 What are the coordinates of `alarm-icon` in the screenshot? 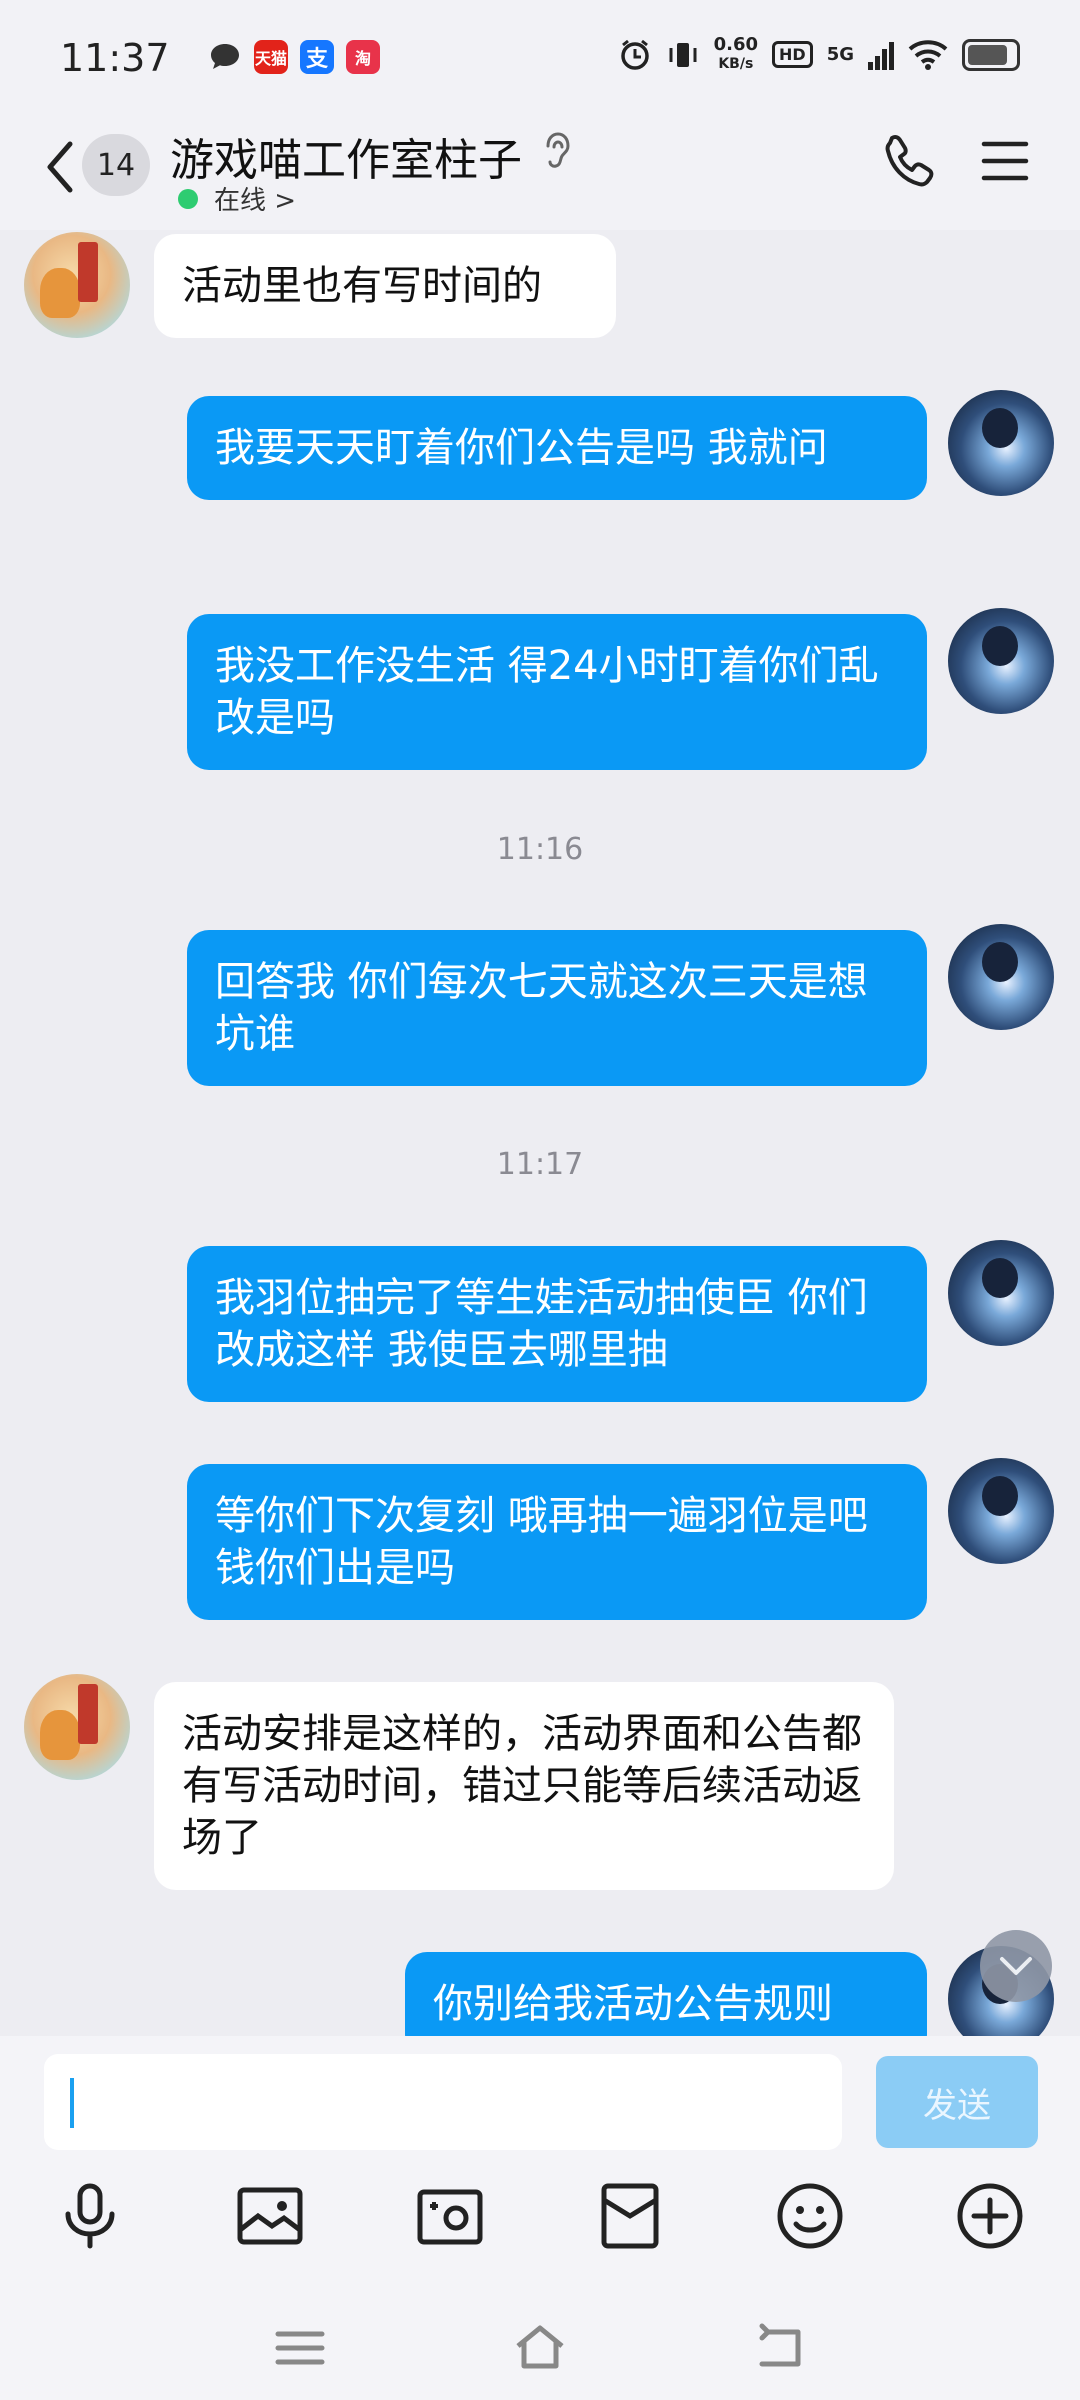 It's located at (634, 54).